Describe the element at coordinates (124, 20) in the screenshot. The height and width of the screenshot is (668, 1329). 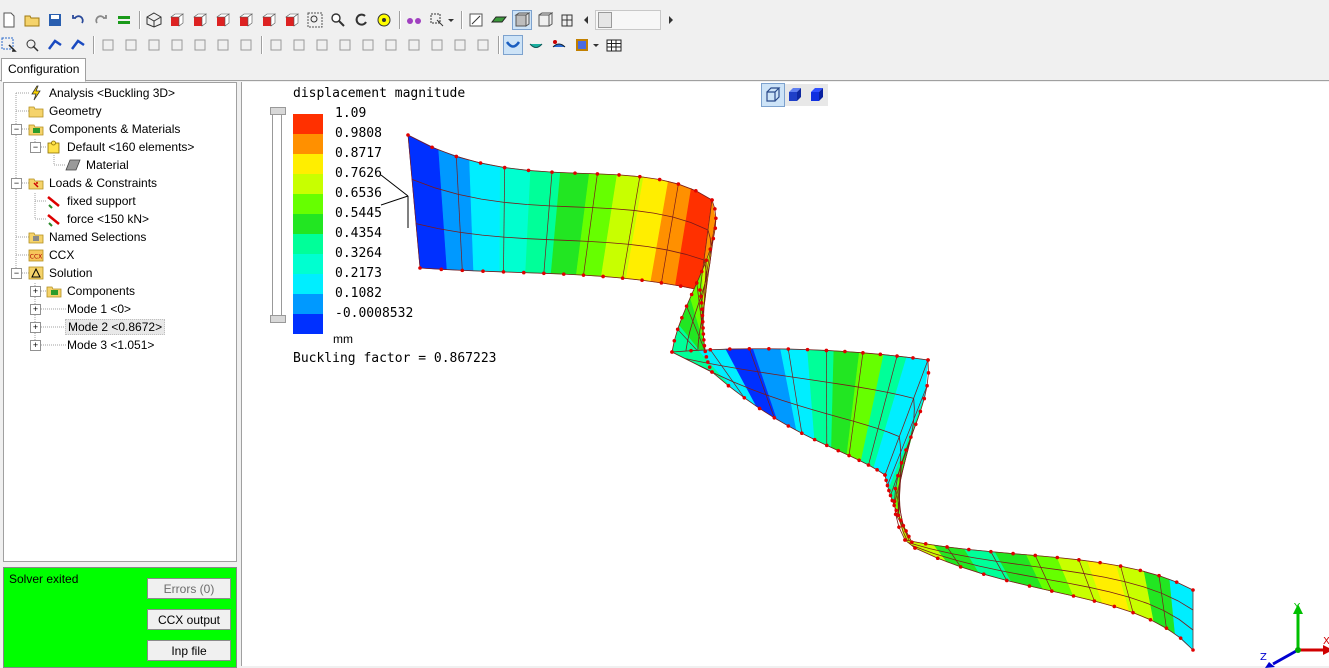
I see `equals-icon` at that location.